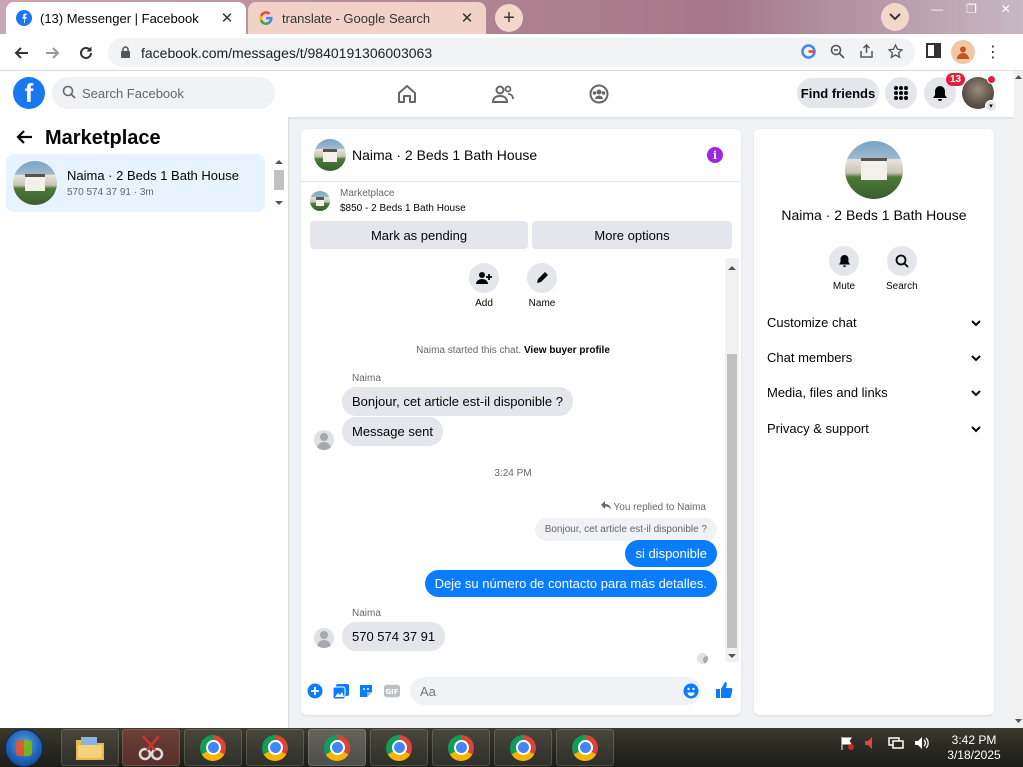  Describe the element at coordinates (605, 507) in the screenshot. I see `reply-arrow-icon` at that location.